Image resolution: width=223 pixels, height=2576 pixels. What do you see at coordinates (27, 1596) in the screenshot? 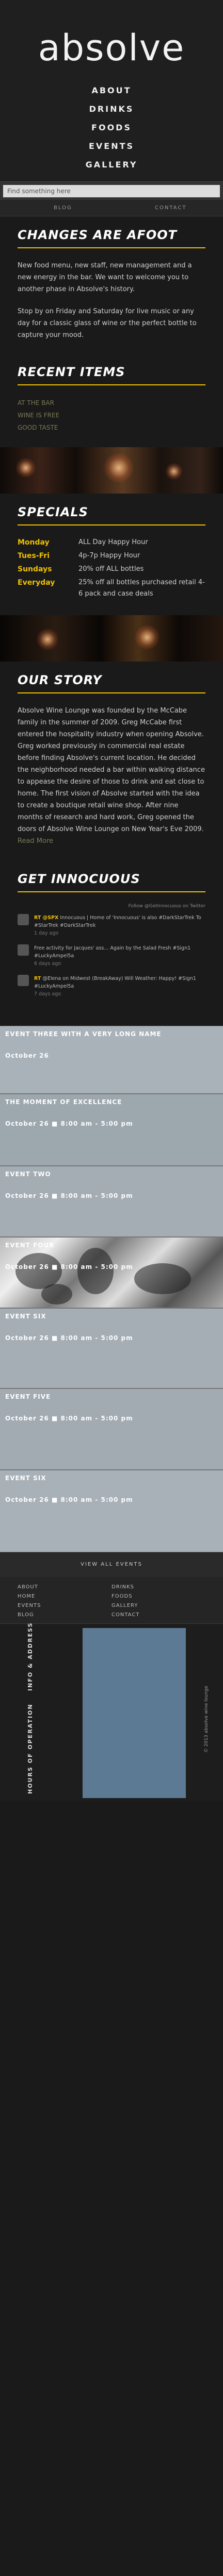
I see `footer-home: HOME` at bounding box center [27, 1596].